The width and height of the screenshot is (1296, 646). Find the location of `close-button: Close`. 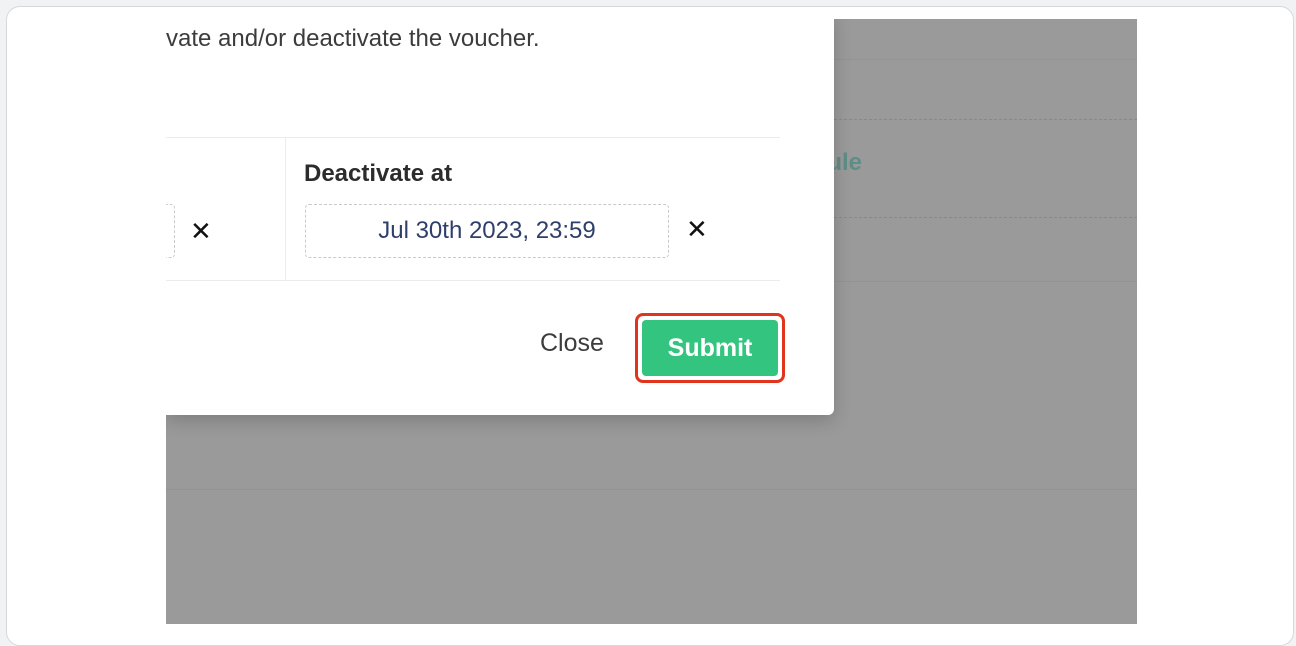

close-button: Close is located at coordinates (572, 343).